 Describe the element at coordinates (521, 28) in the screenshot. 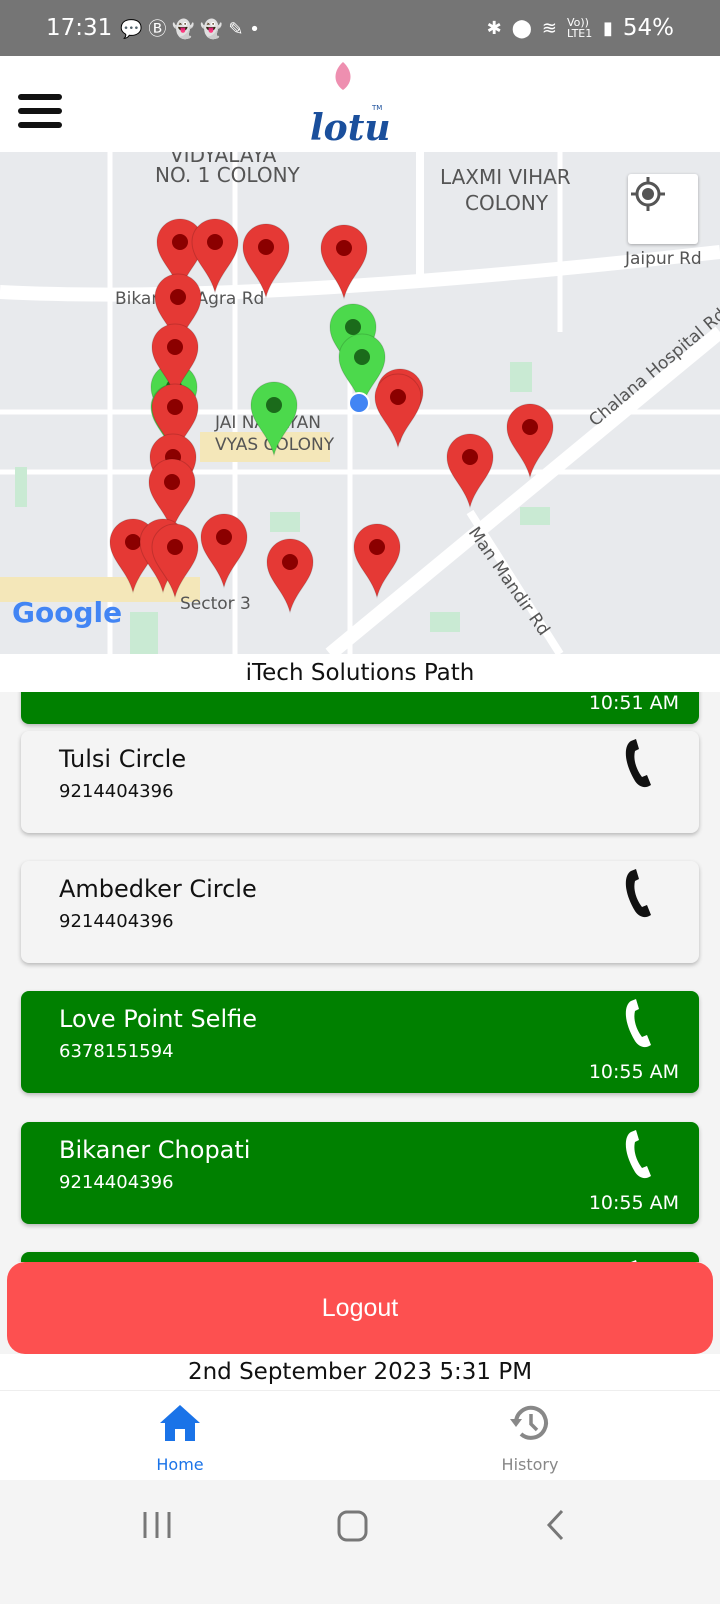

I see `location-icon: ⬤` at that location.